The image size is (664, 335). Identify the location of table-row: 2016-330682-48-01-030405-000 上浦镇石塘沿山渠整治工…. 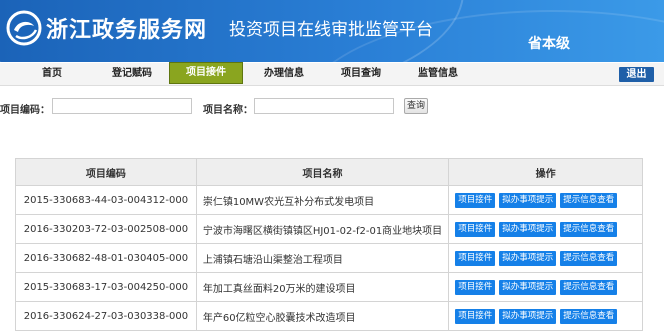
(329, 258).